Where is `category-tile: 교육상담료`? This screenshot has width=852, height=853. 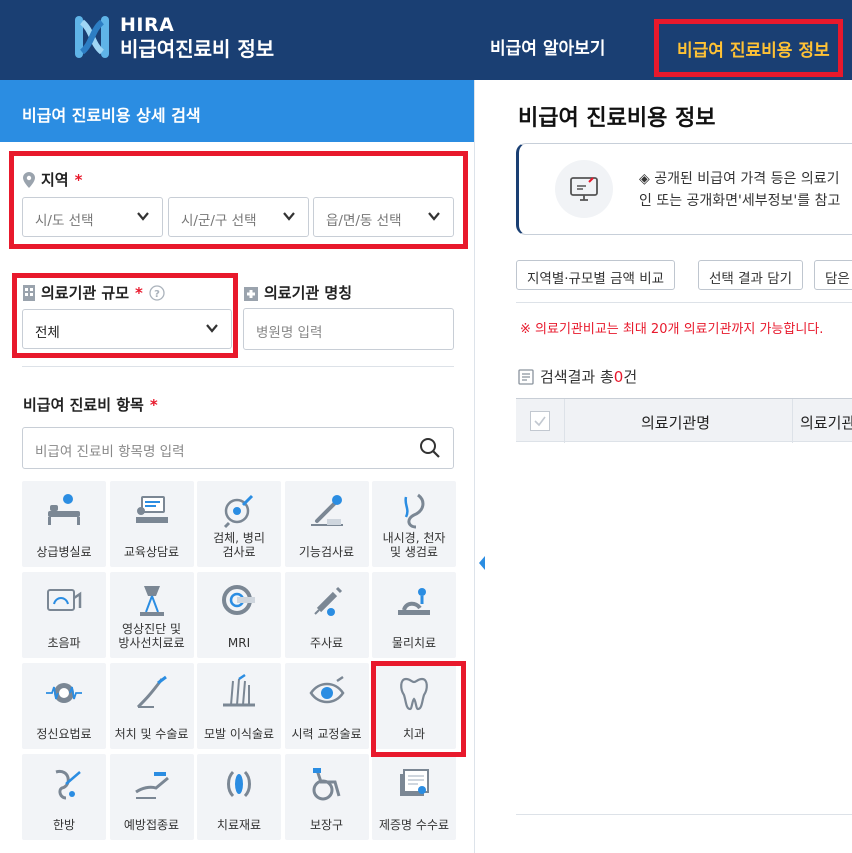 category-tile: 교육상담료 is located at coordinates (151, 524).